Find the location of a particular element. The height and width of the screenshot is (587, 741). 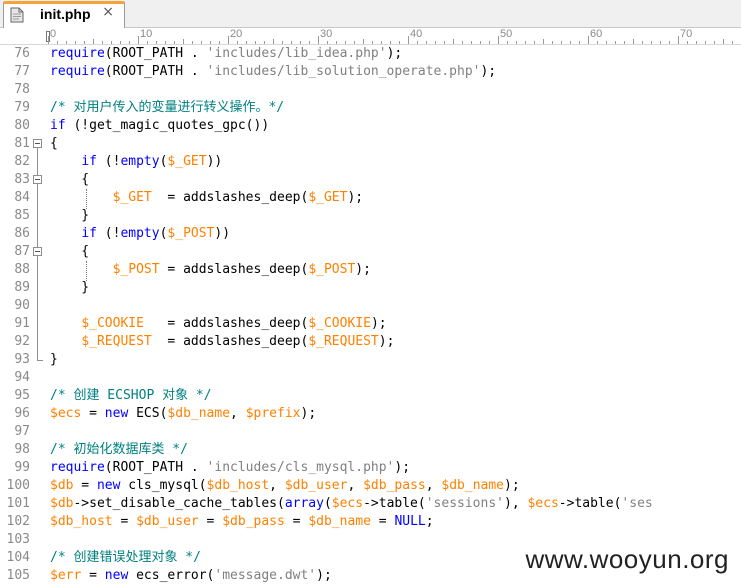

code-token: ), is located at coordinates (516, 503).